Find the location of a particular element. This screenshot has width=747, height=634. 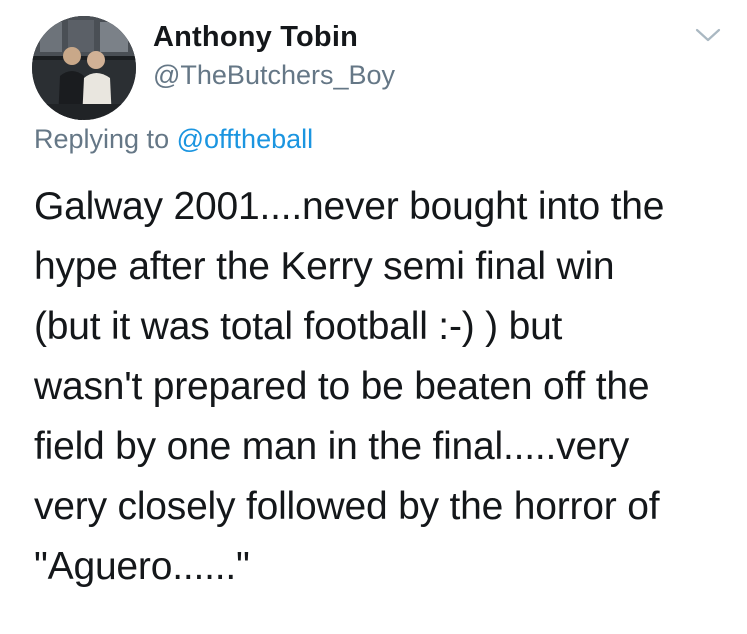

tweet-text-line: field by one man in the final.....very is located at coordinates (332, 446).